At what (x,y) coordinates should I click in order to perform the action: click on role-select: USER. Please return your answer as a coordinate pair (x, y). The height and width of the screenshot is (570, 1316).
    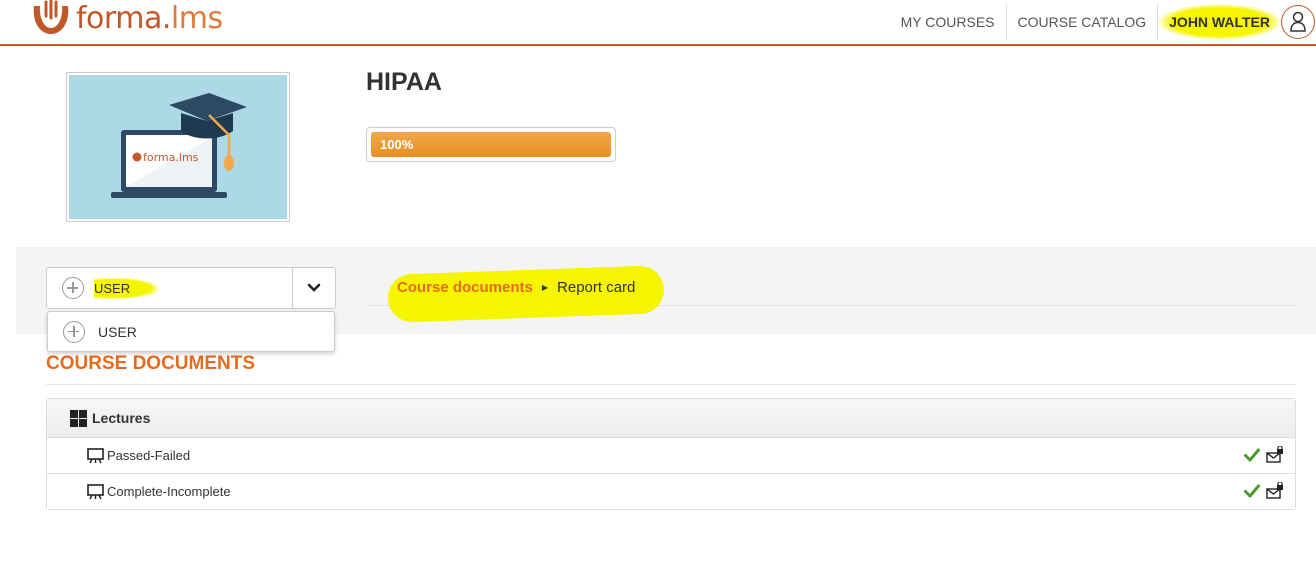
    Looking at the image, I should click on (191, 288).